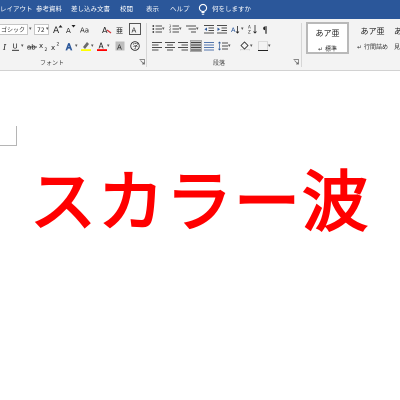 The image size is (400, 400). What do you see at coordinates (372, 38) in the screenshot?
I see `style-no-spacing: あア亜 ↵ 行間詰め` at bounding box center [372, 38].